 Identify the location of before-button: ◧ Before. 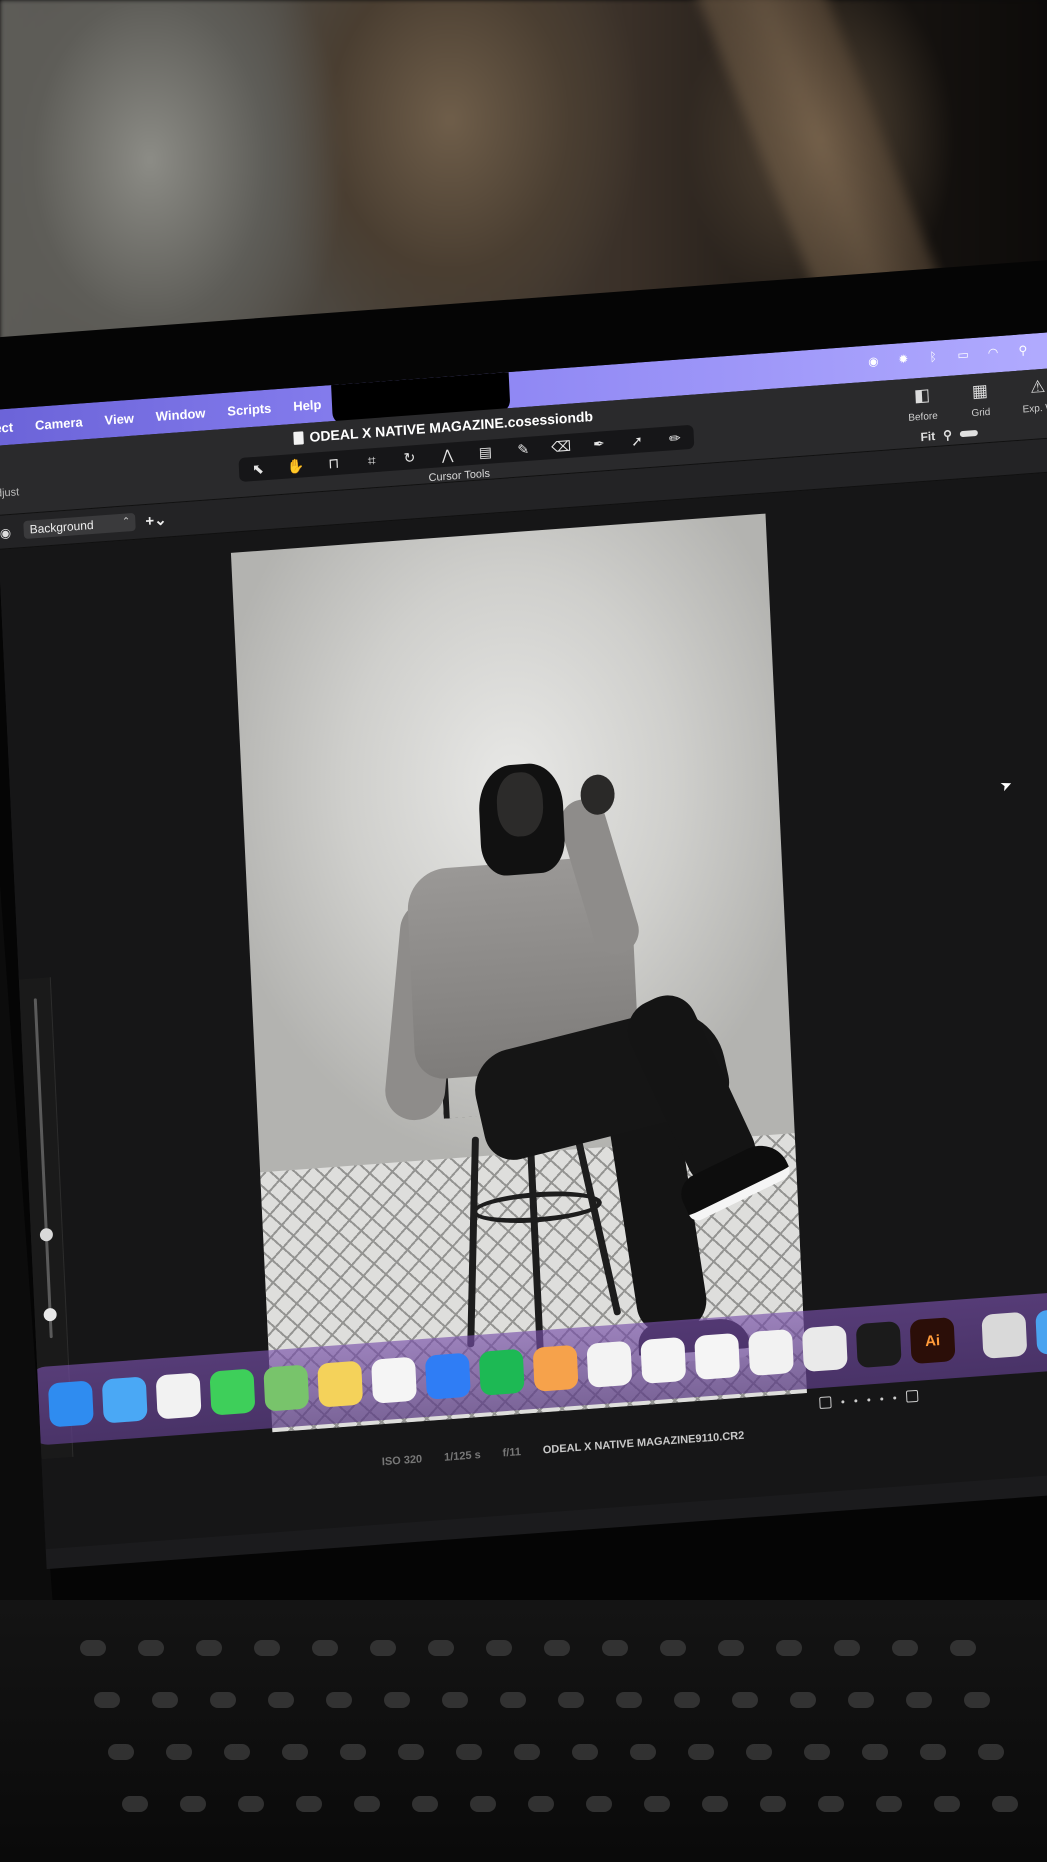
(923, 404).